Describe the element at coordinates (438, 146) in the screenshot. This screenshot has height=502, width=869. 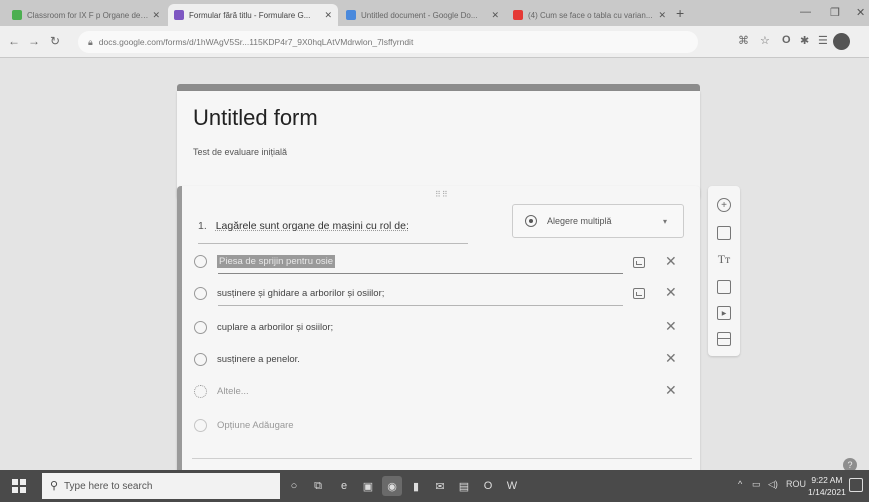
I see `form-title-card: Untitled form Test de evaluare inițială` at that location.